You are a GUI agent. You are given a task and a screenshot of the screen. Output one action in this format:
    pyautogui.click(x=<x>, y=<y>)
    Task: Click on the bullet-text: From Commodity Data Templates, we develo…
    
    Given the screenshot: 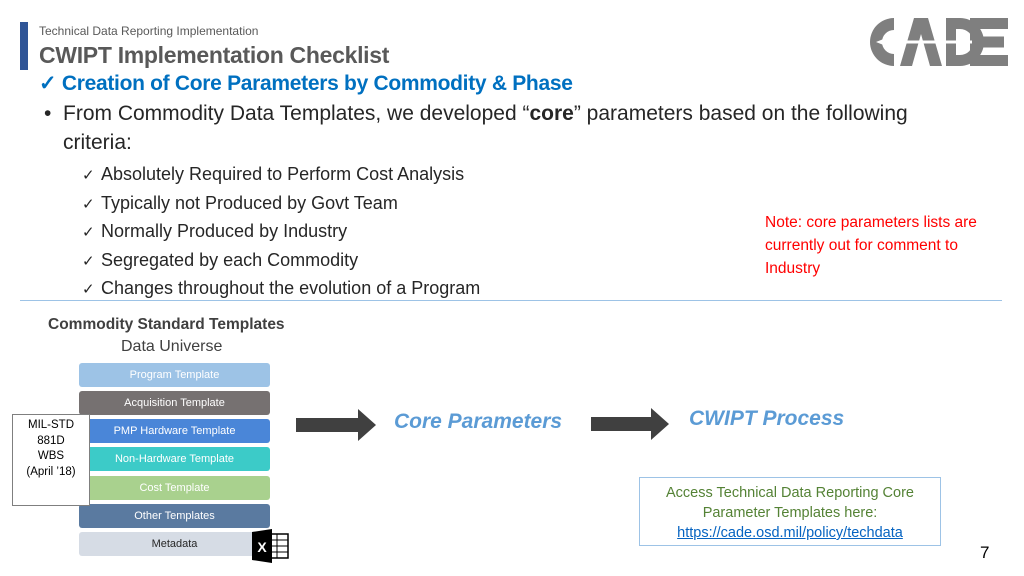 What is the action you would take?
    pyautogui.click(x=485, y=128)
    